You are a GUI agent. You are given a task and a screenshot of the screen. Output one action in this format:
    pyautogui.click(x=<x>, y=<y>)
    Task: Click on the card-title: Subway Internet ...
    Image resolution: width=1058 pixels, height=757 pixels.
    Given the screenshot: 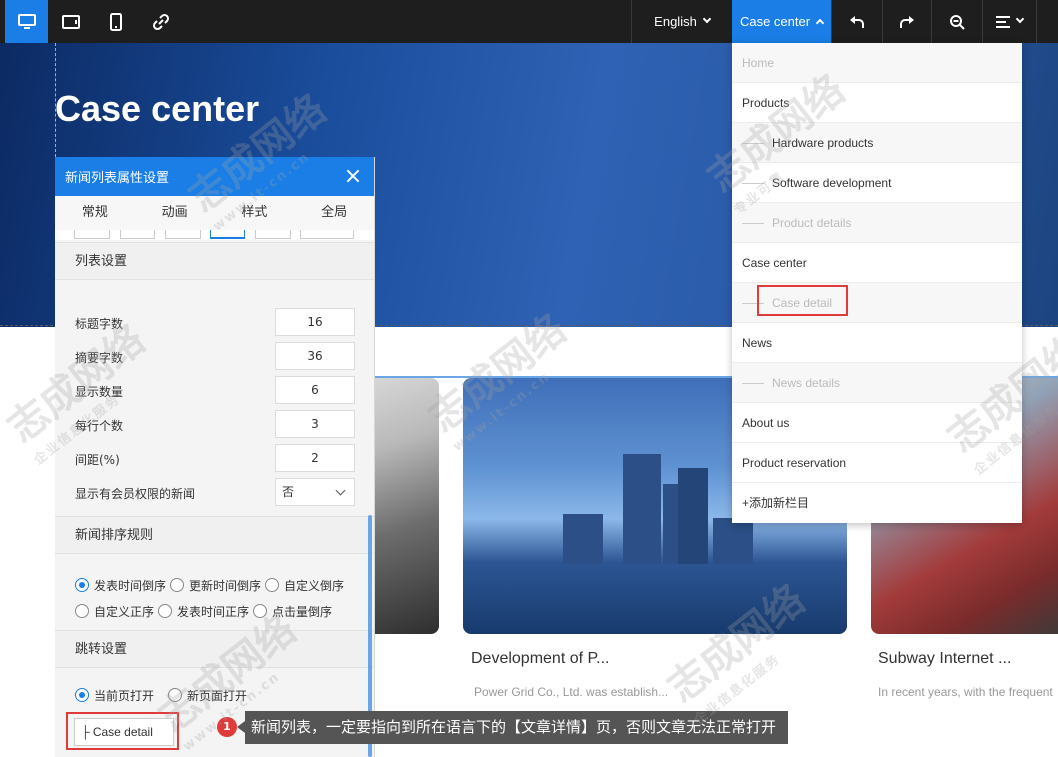 What is the action you would take?
    pyautogui.click(x=944, y=659)
    